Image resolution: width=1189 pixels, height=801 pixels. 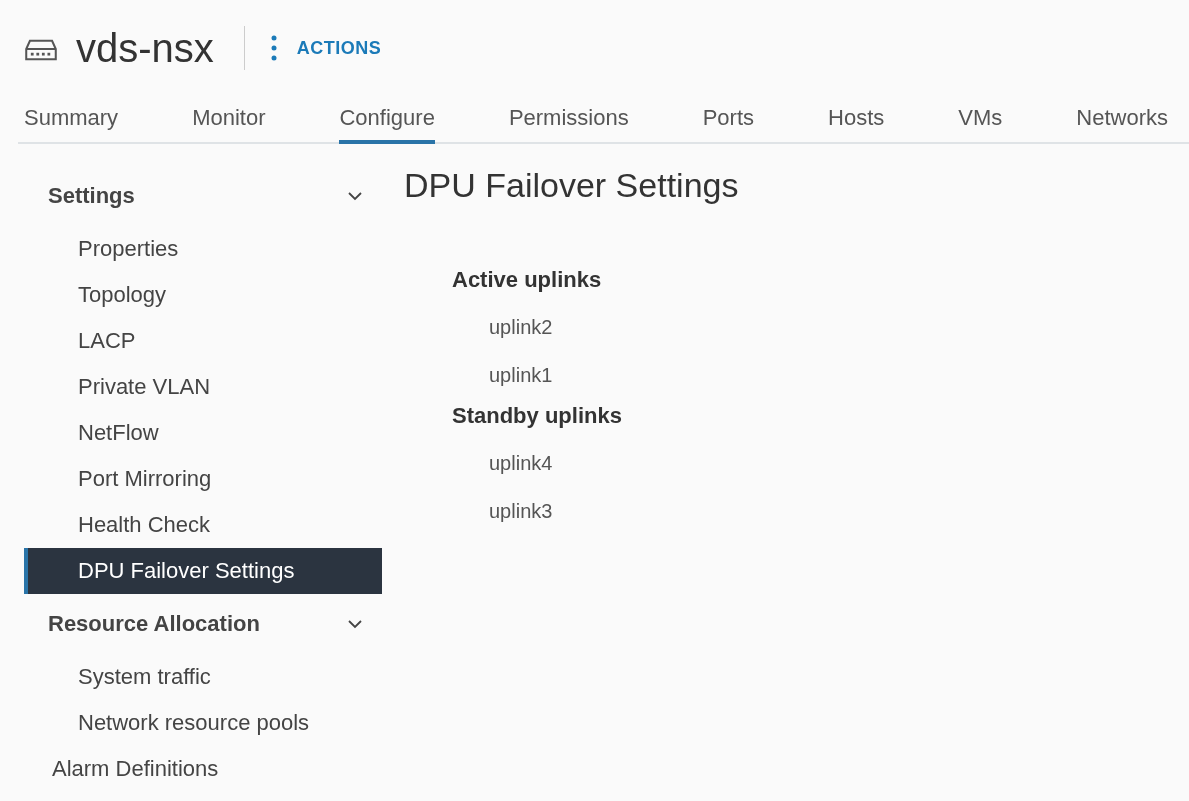 What do you see at coordinates (203, 677) in the screenshot?
I see `sidebar-item: System traffic` at bounding box center [203, 677].